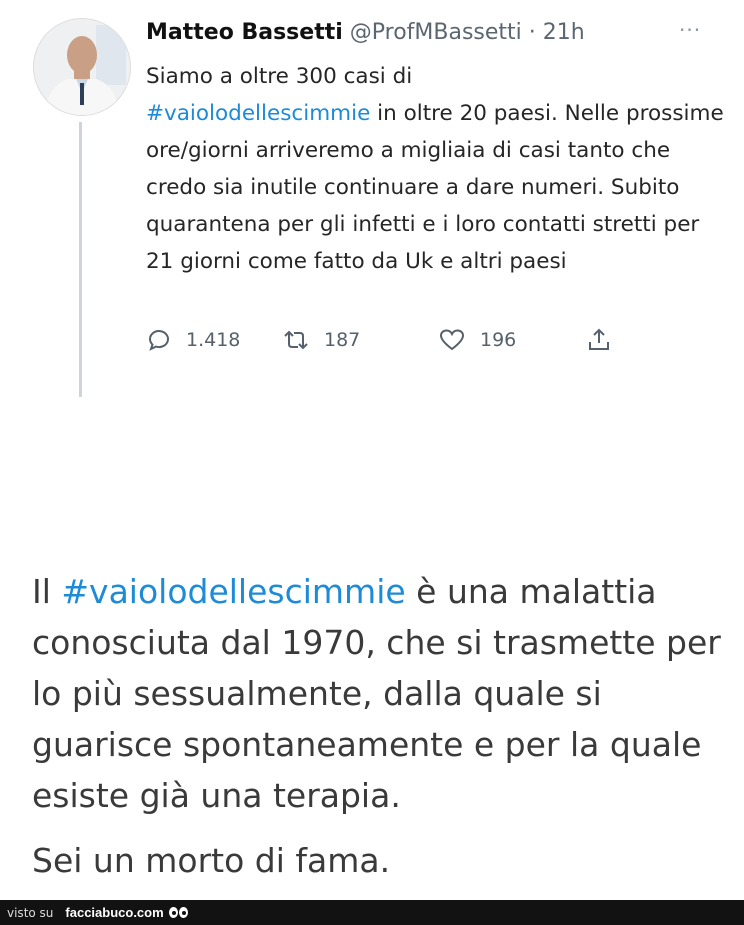 Image resolution: width=744 pixels, height=925 pixels. What do you see at coordinates (477, 340) in the screenshot?
I see `like-button: 196` at bounding box center [477, 340].